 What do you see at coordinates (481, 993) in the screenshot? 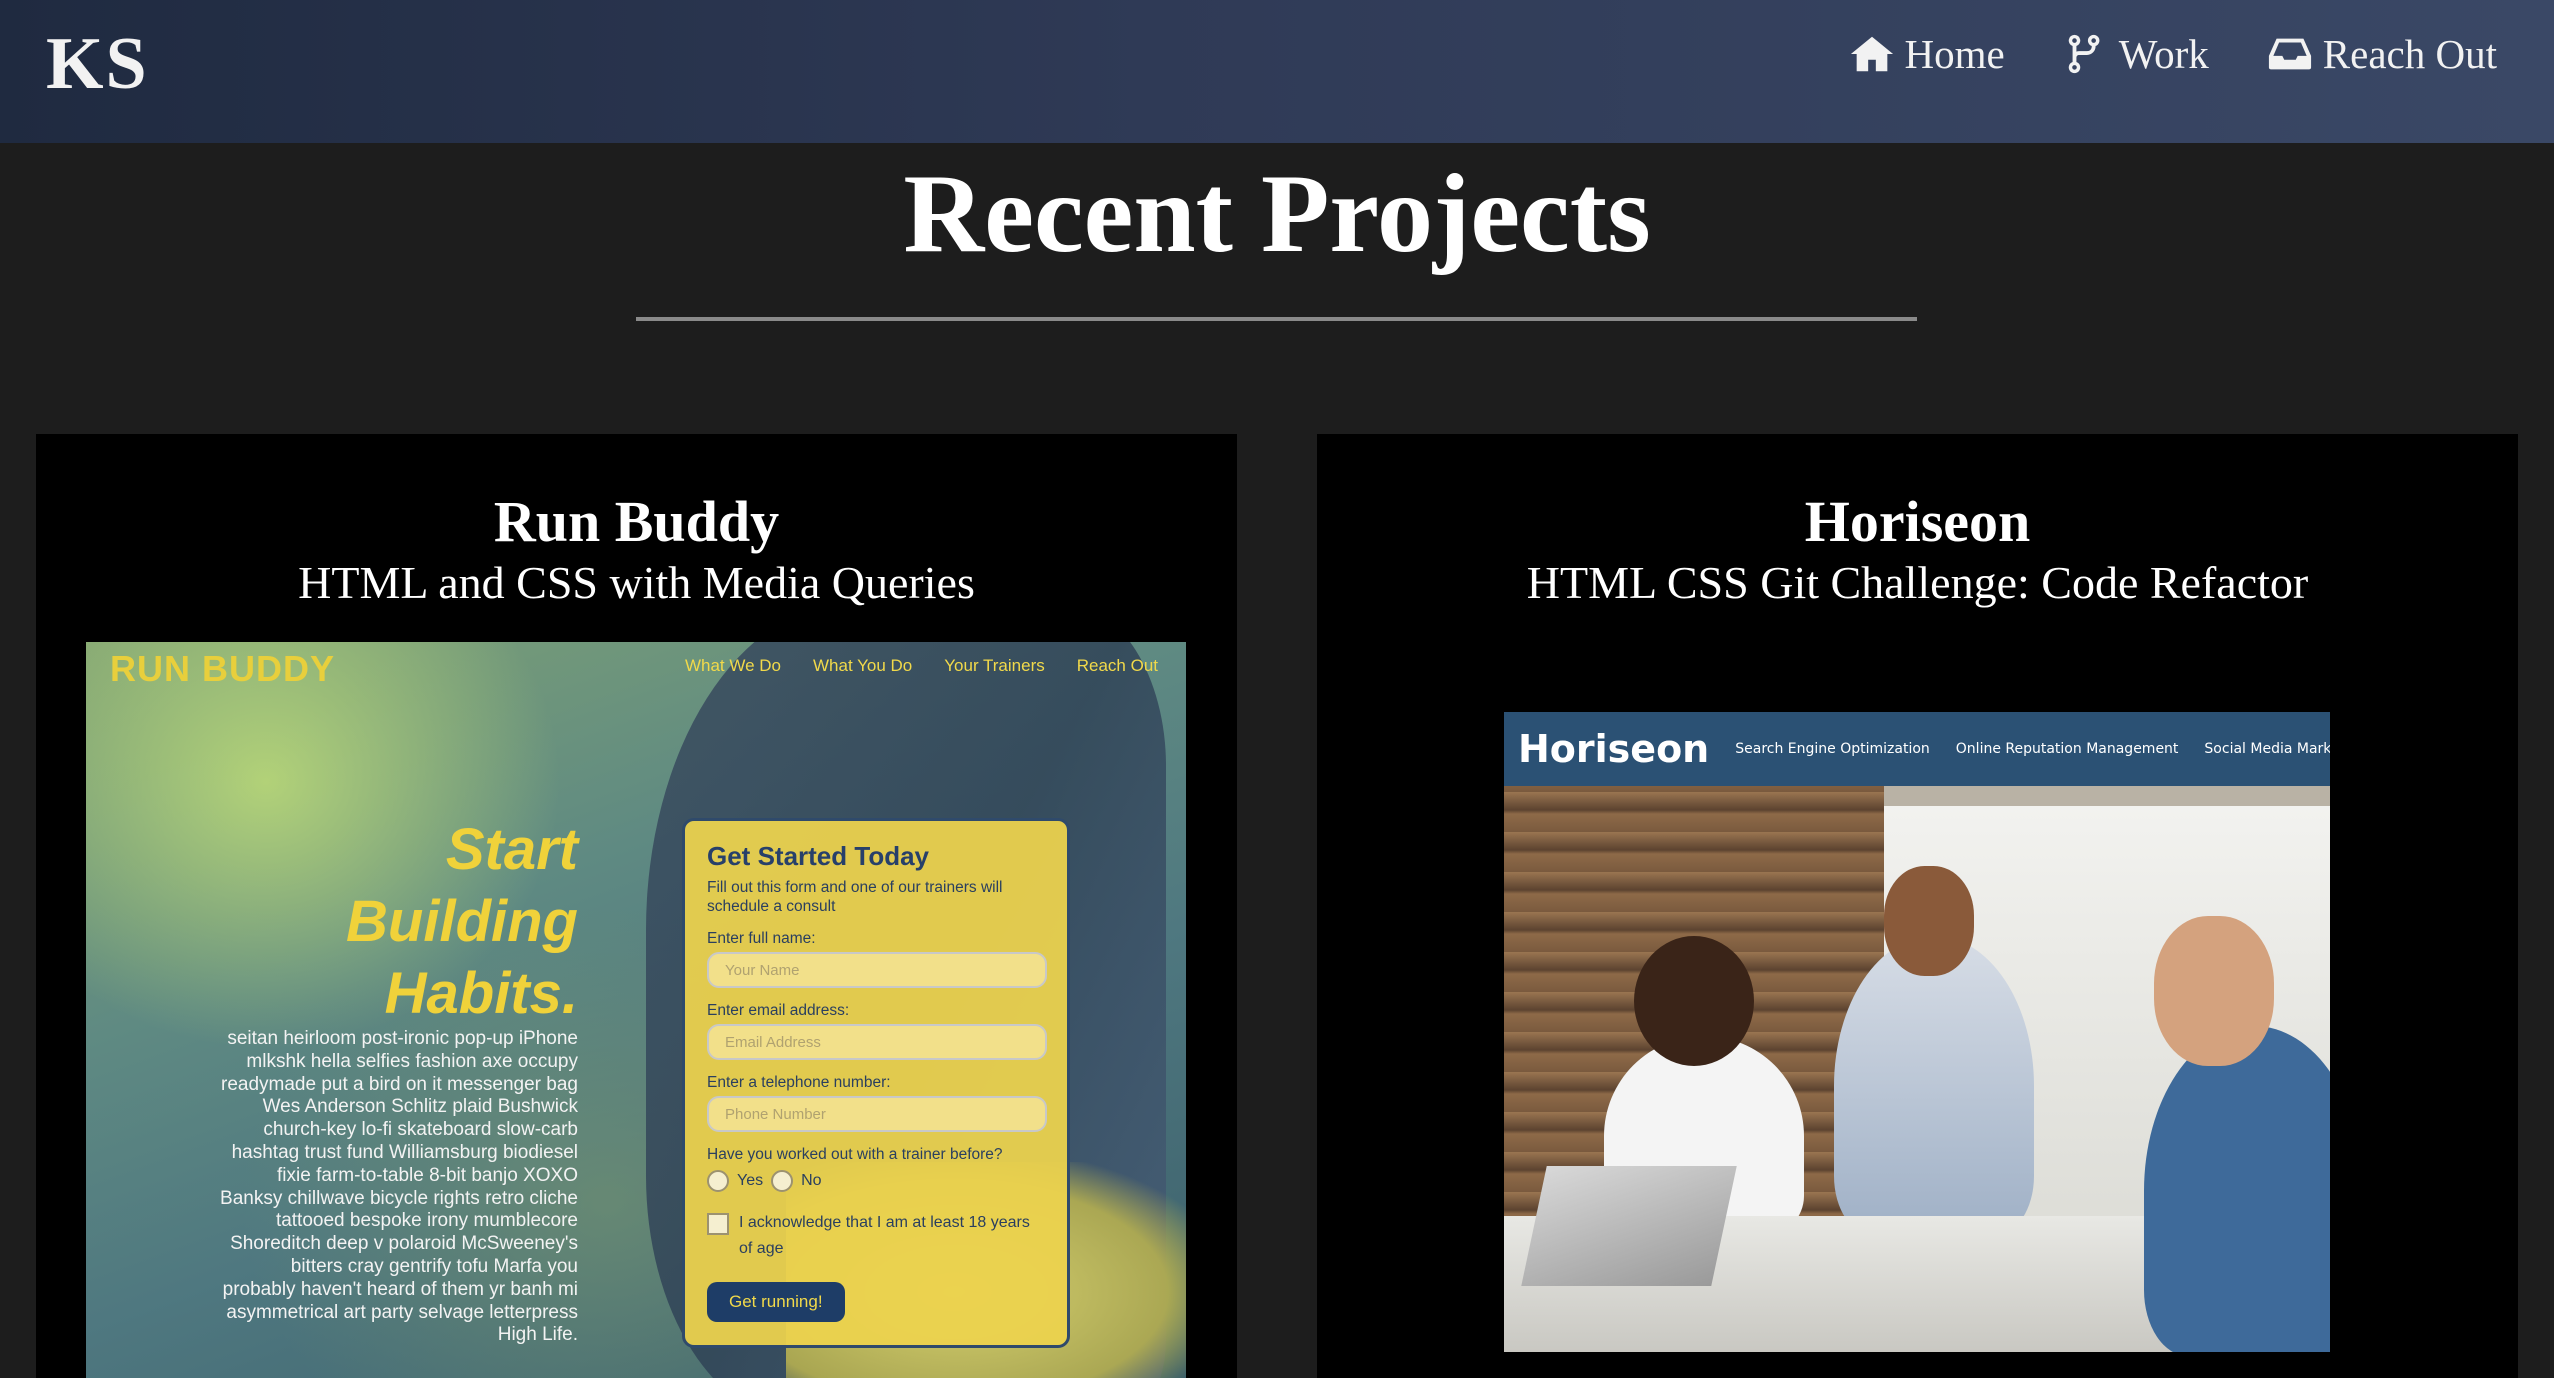
I see `hero-line: Habits.` at bounding box center [481, 993].